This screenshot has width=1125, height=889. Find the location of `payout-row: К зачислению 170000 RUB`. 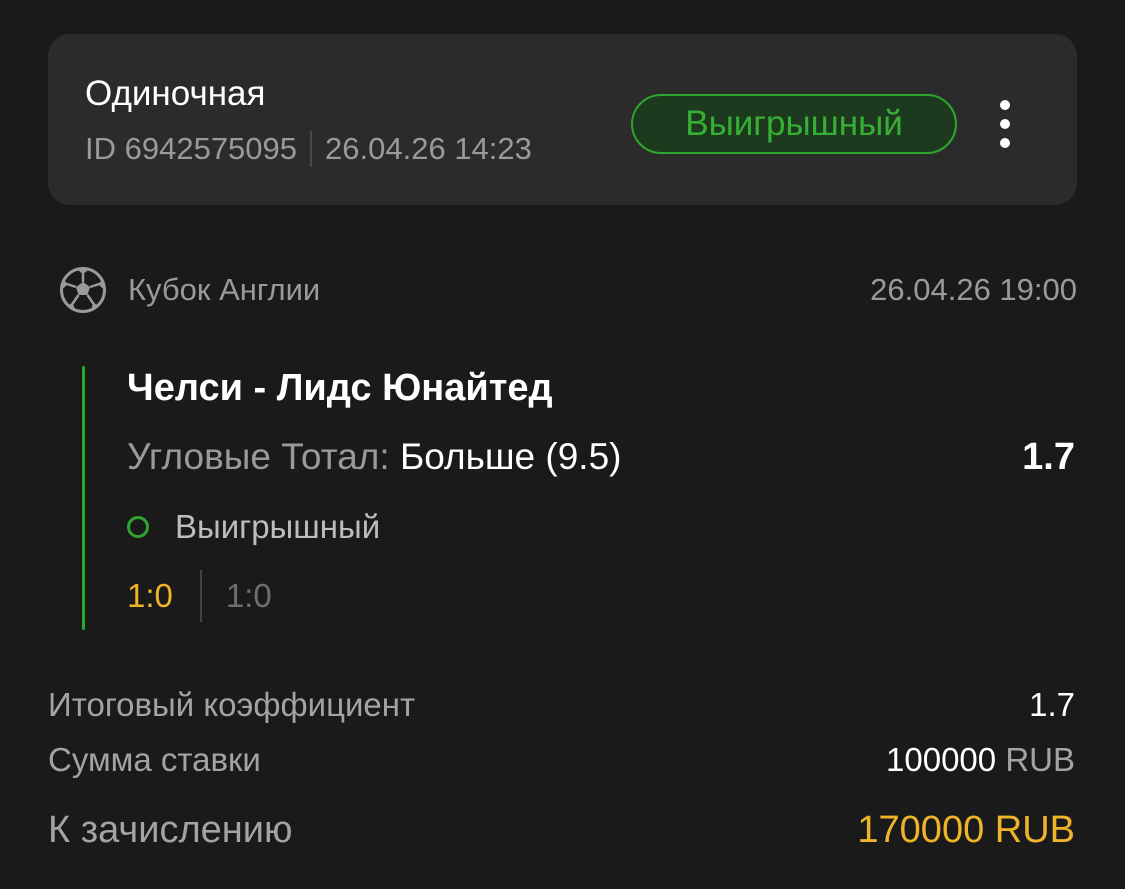

payout-row: К зачислению 170000 RUB is located at coordinates (561, 830).